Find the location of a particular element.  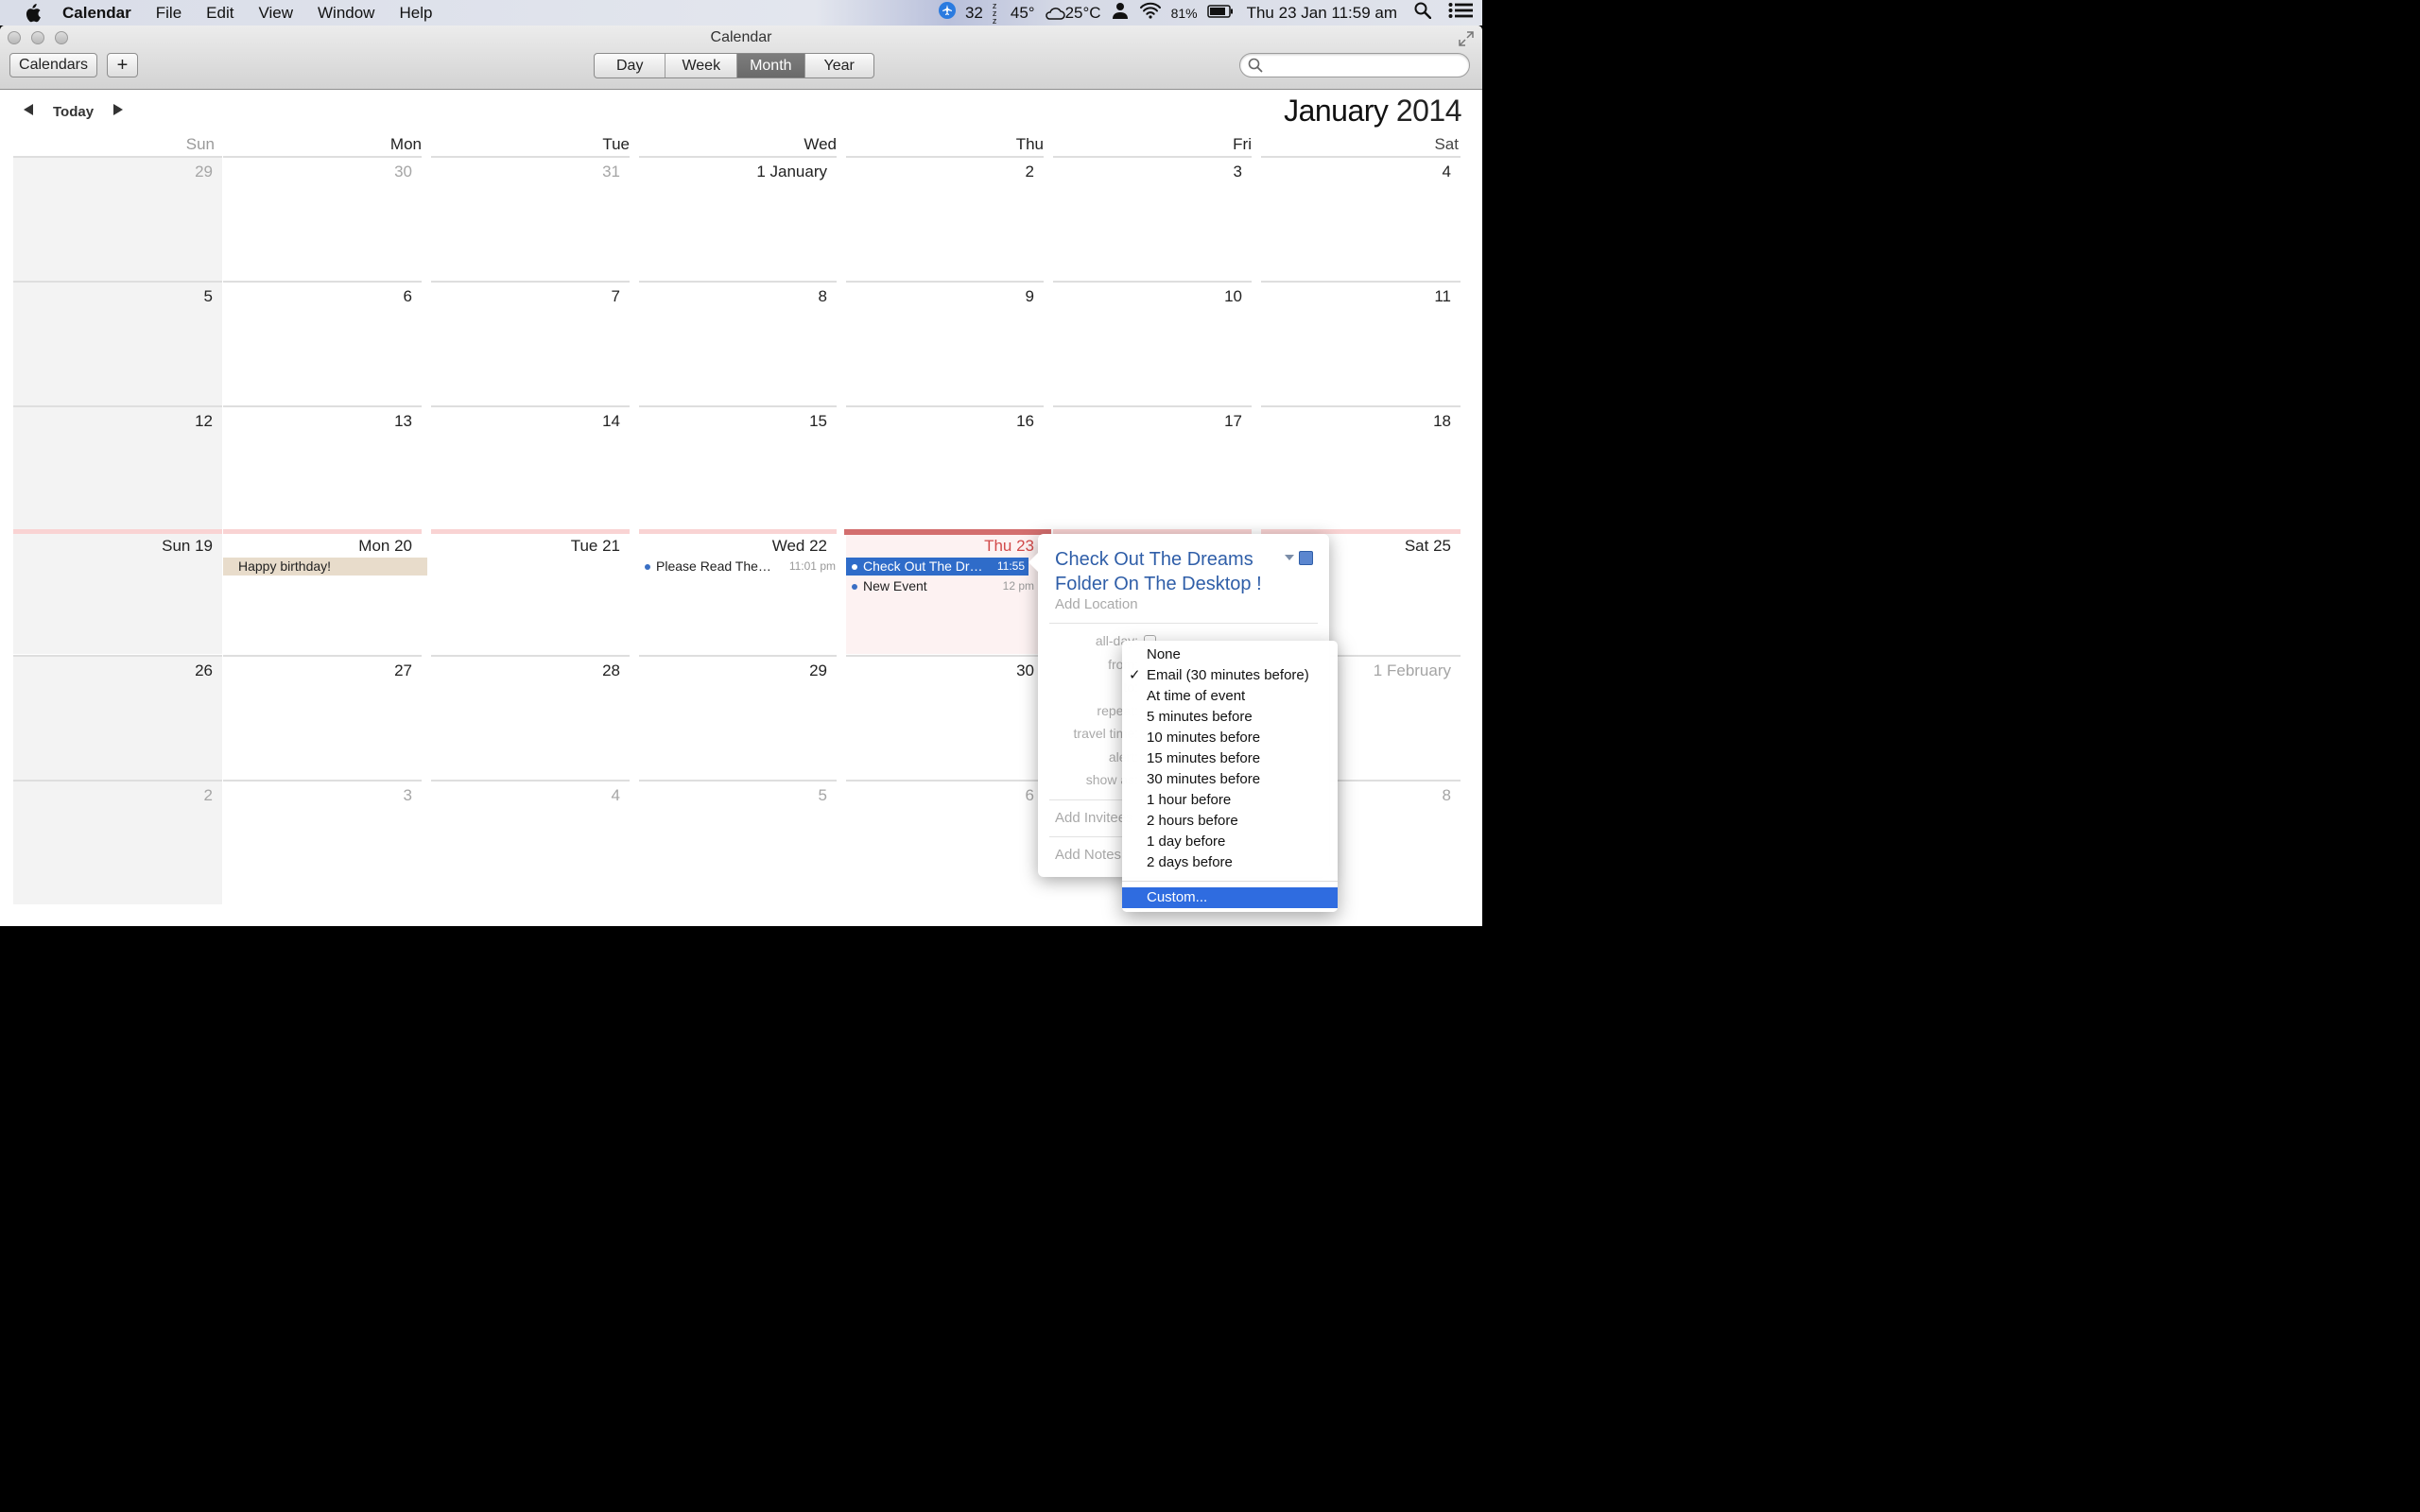

alert-option-1-day: 1 day before is located at coordinates (1230, 842).